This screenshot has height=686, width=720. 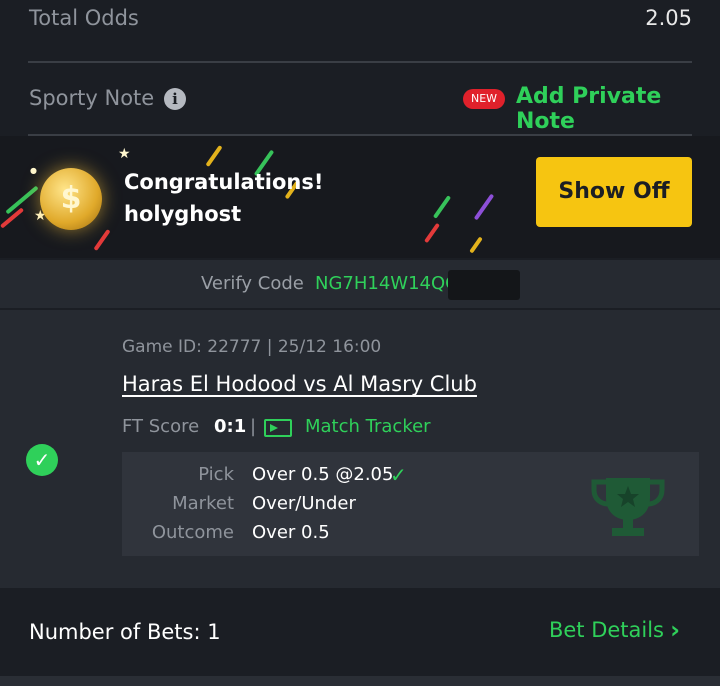 I want to click on game-id: Game ID: 22777 | 25/12 16:00, so click(x=252, y=347).